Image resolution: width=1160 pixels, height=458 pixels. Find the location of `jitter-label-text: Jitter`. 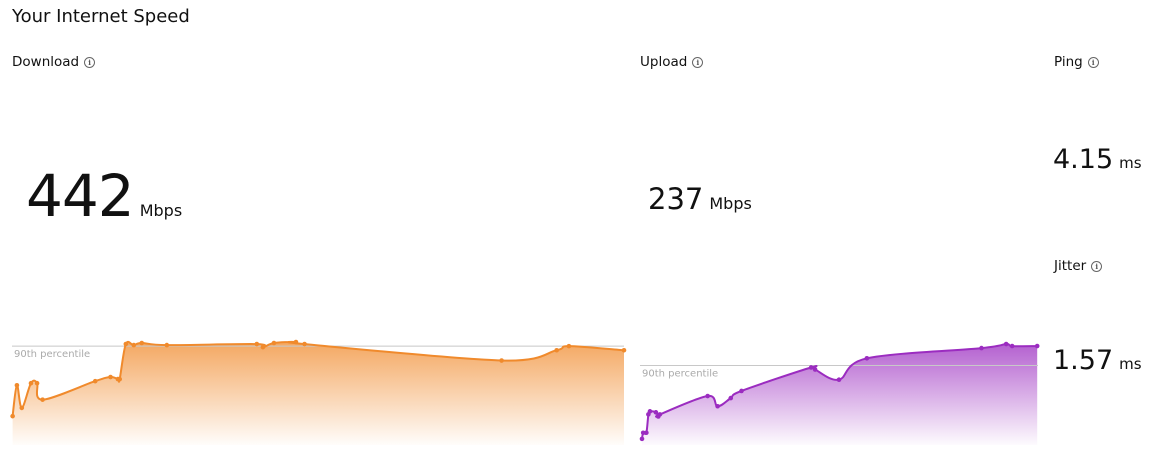

jitter-label-text: Jitter is located at coordinates (1070, 266).